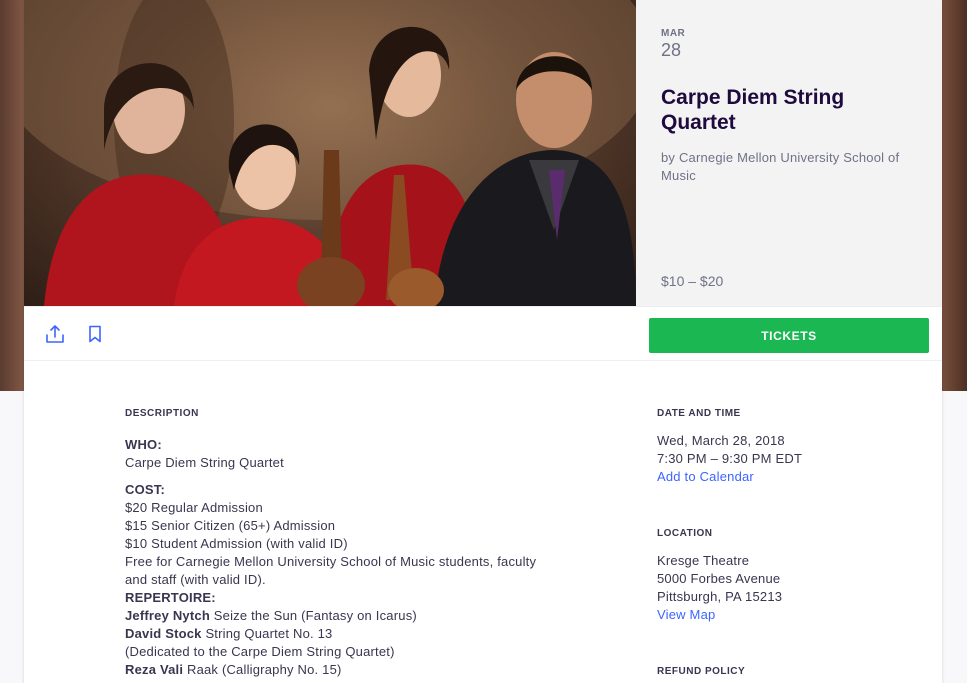  I want to click on cost-line: $20 Regular Admission, so click(194, 507).